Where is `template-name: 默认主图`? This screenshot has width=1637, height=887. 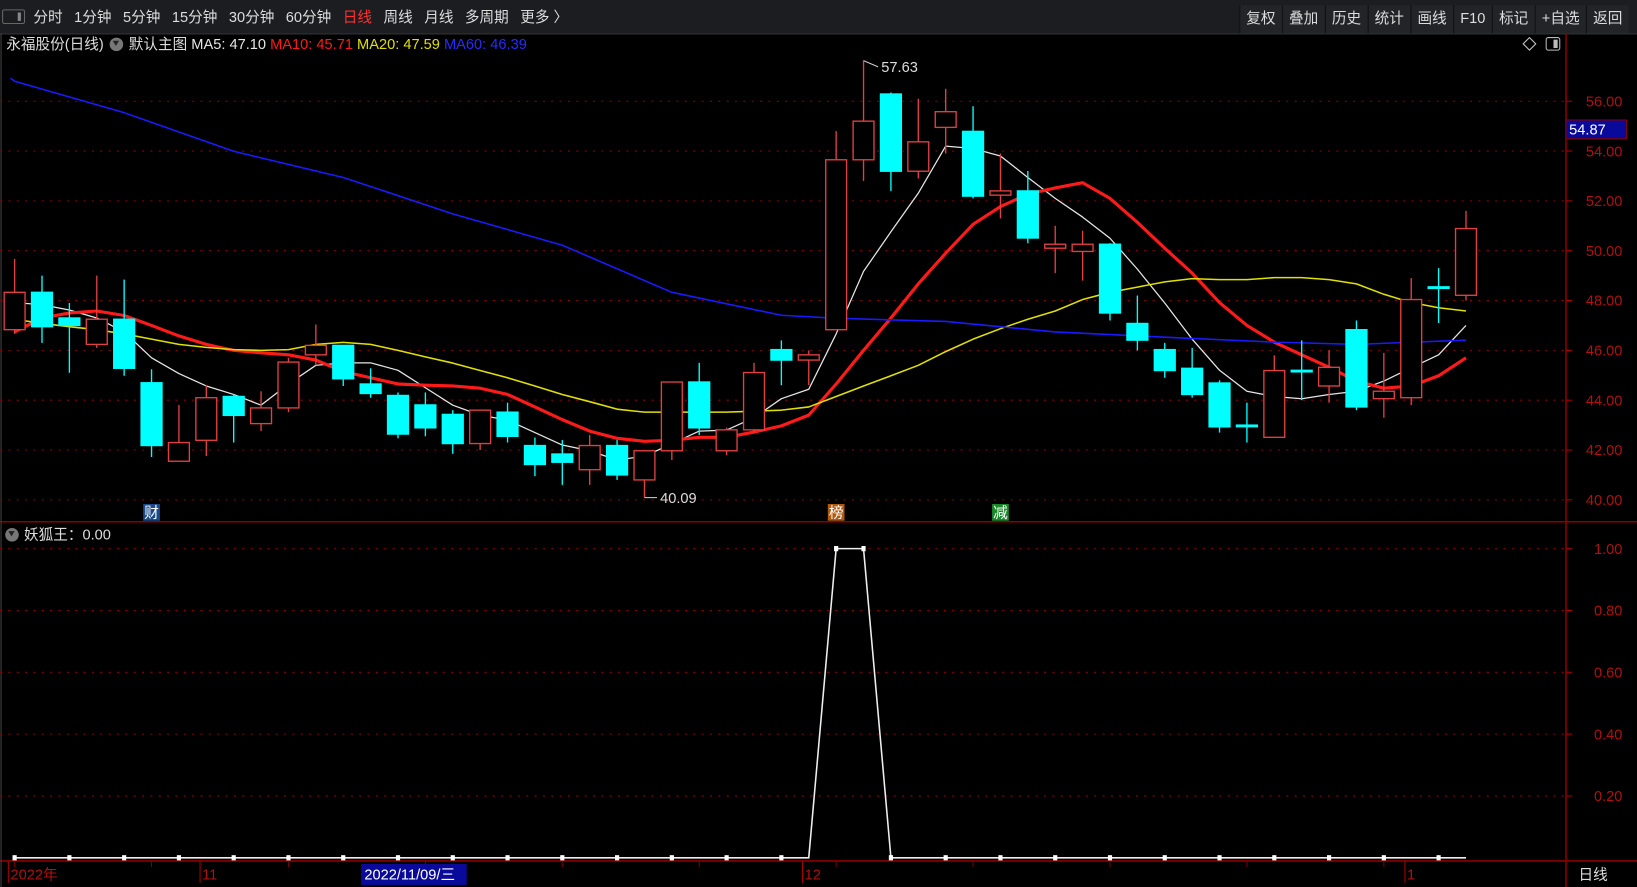 template-name: 默认主图 is located at coordinates (158, 43).